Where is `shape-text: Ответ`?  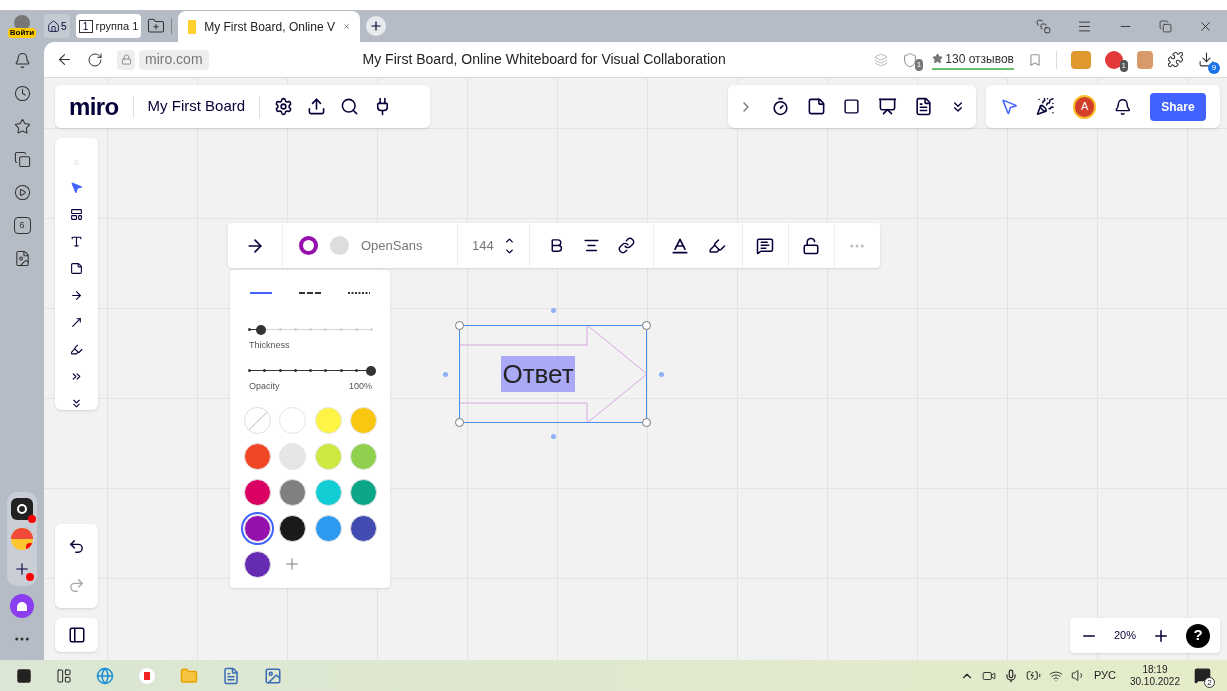 shape-text: Ответ is located at coordinates (538, 374).